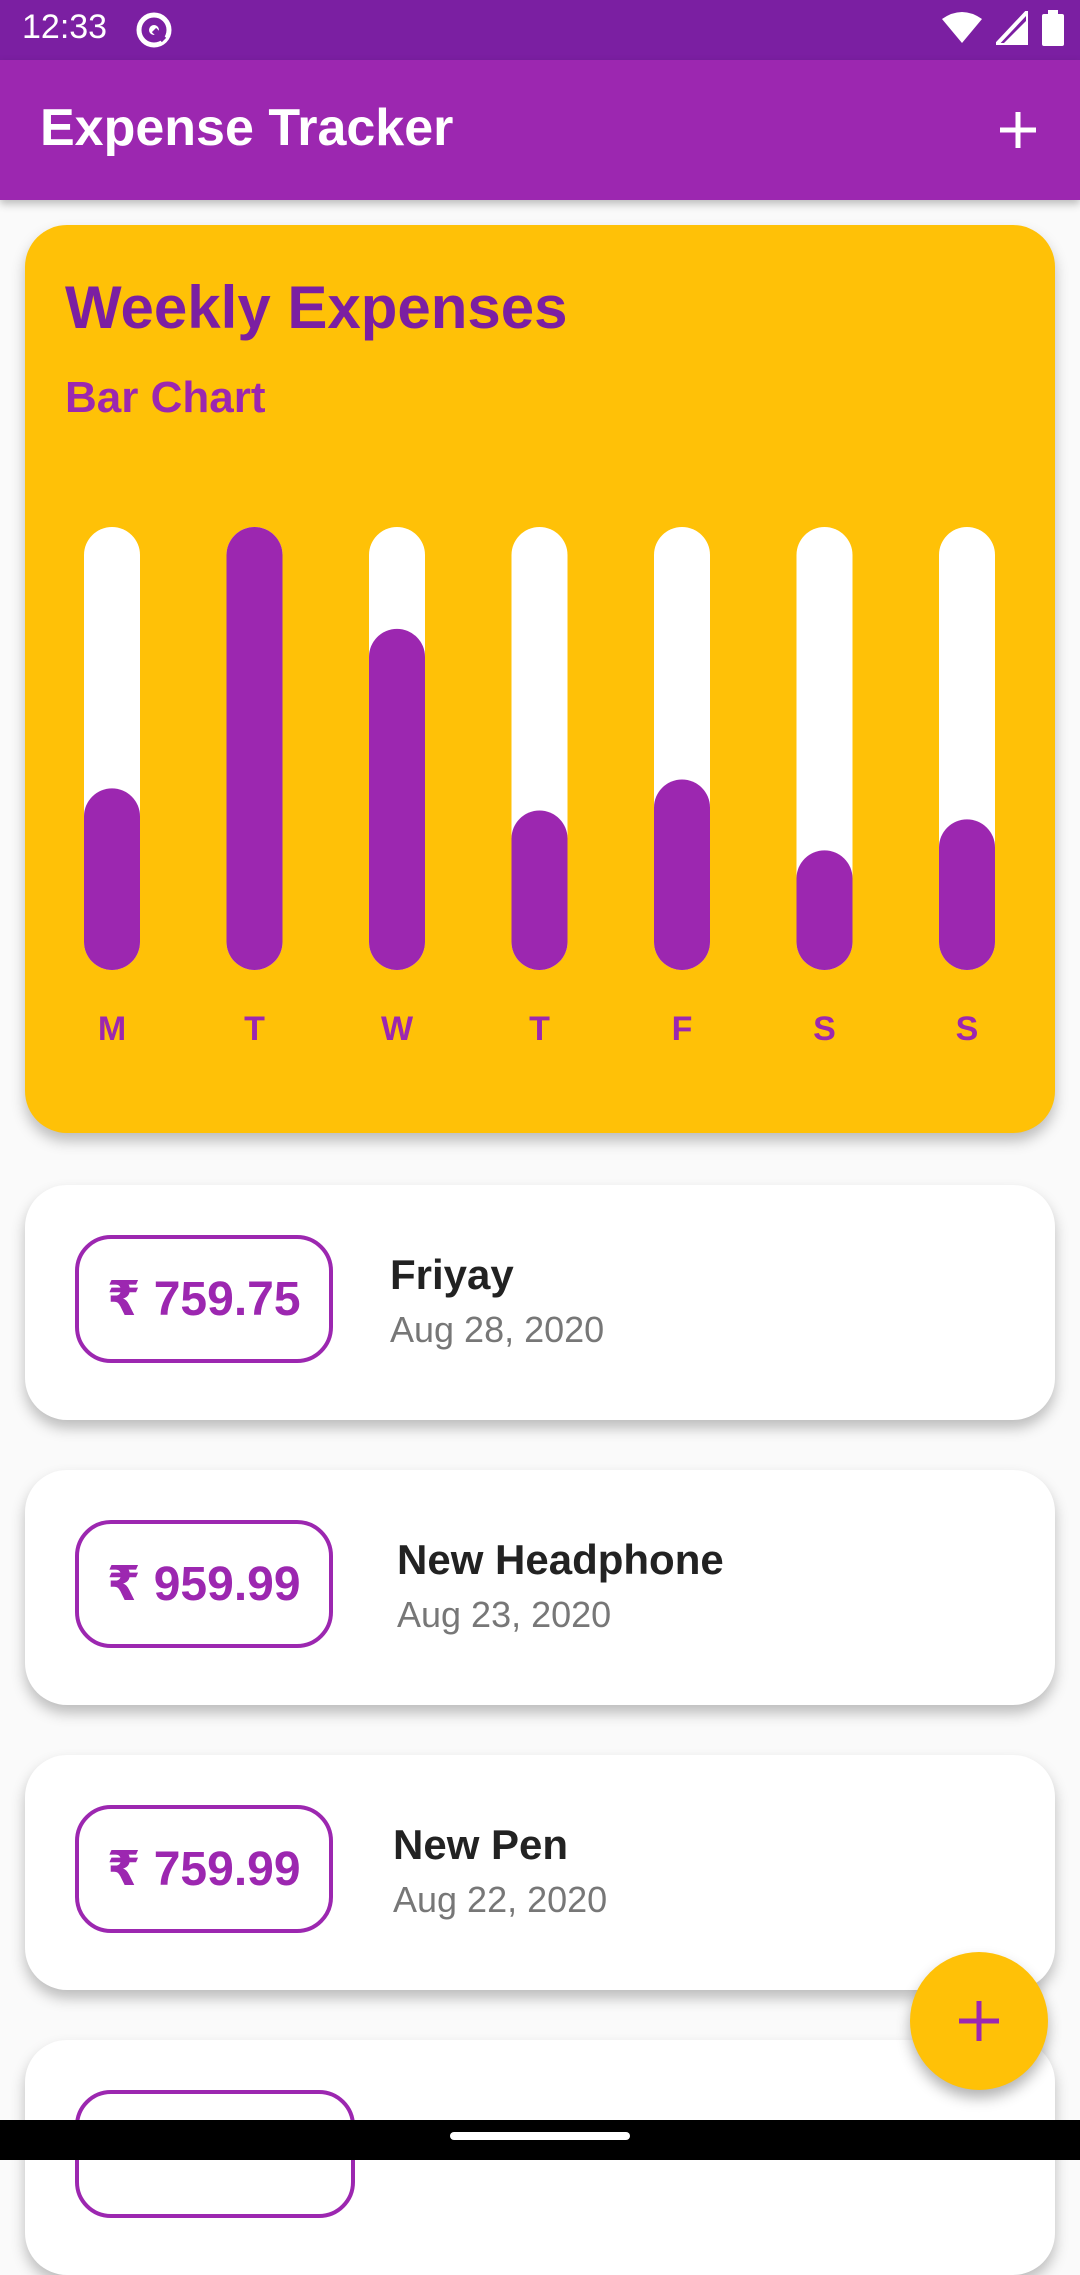 The height and width of the screenshot is (2275, 1080). Describe the element at coordinates (540, 2136) in the screenshot. I see `home-gesture-handle` at that location.